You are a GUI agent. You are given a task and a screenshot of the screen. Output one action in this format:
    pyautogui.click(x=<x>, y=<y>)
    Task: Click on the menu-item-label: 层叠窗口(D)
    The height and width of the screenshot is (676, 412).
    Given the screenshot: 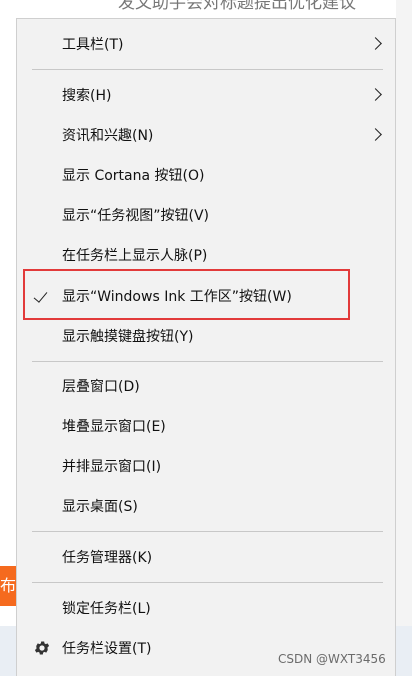 What is the action you would take?
    pyautogui.click(x=101, y=387)
    